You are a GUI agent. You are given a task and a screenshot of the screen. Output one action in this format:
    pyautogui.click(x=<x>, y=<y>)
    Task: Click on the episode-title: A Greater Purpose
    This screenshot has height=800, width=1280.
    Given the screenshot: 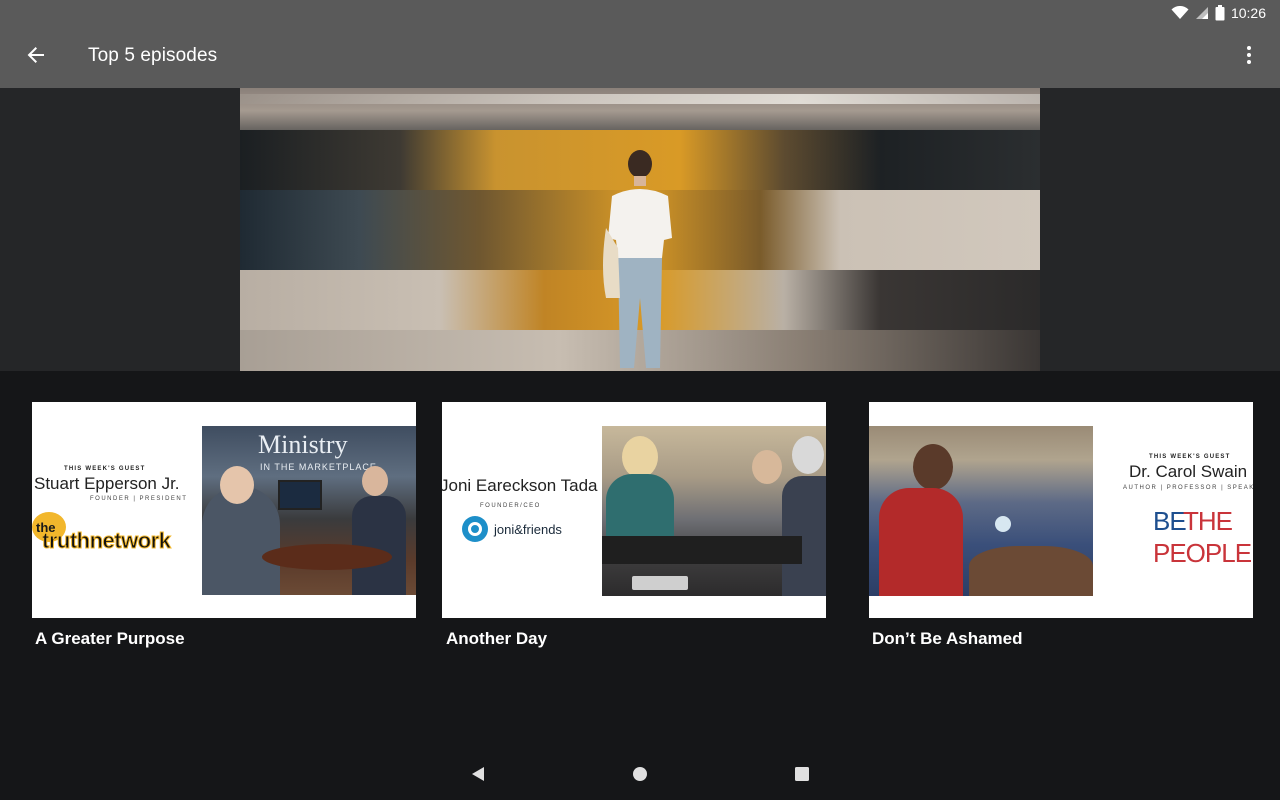 What is the action you would take?
    pyautogui.click(x=110, y=639)
    